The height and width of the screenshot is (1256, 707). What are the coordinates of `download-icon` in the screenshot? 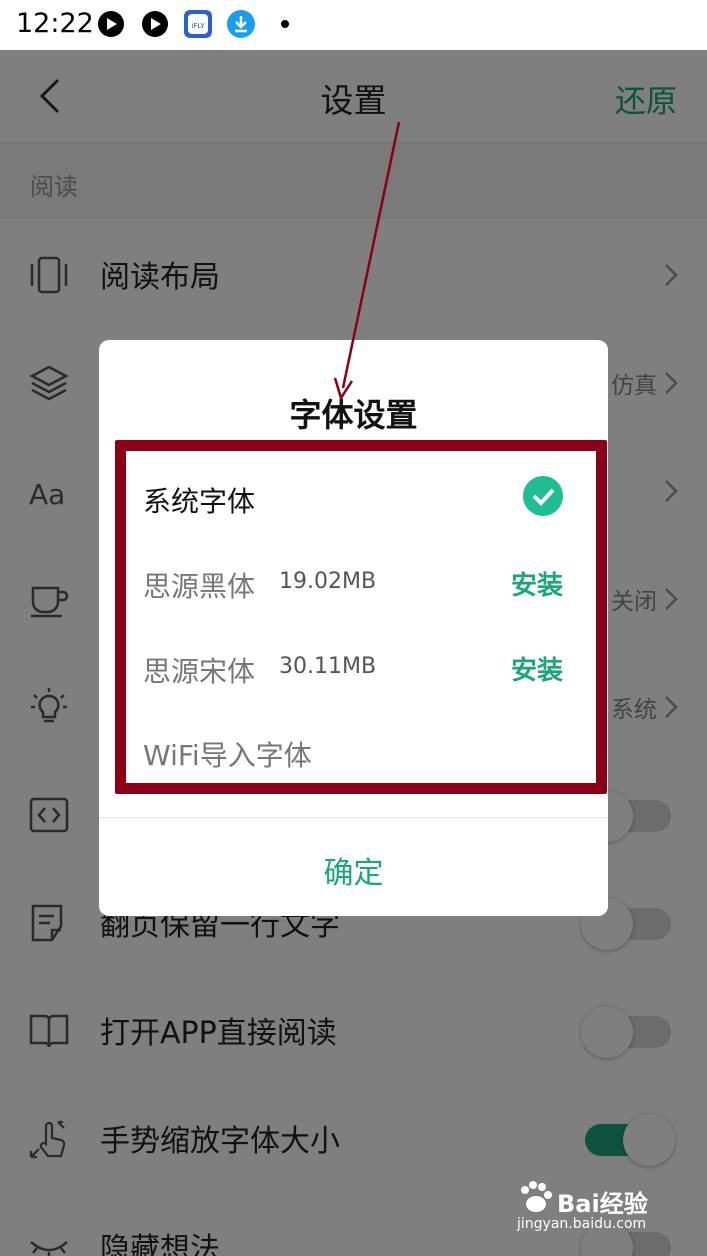 It's located at (241, 24).